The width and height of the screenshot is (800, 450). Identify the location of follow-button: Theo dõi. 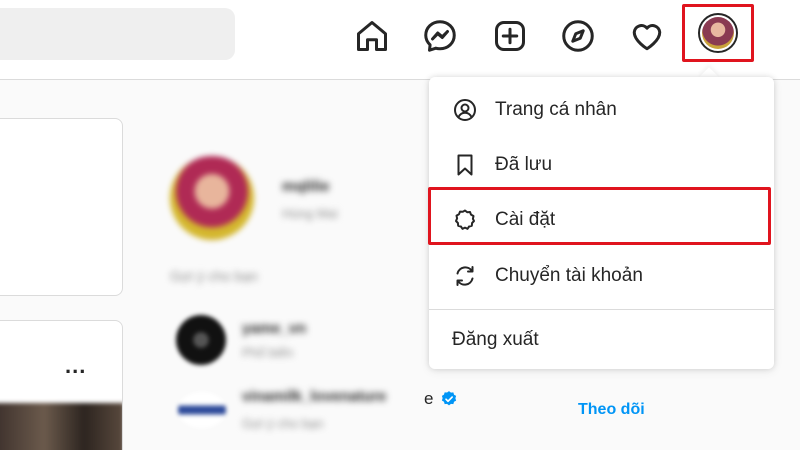
(611, 410).